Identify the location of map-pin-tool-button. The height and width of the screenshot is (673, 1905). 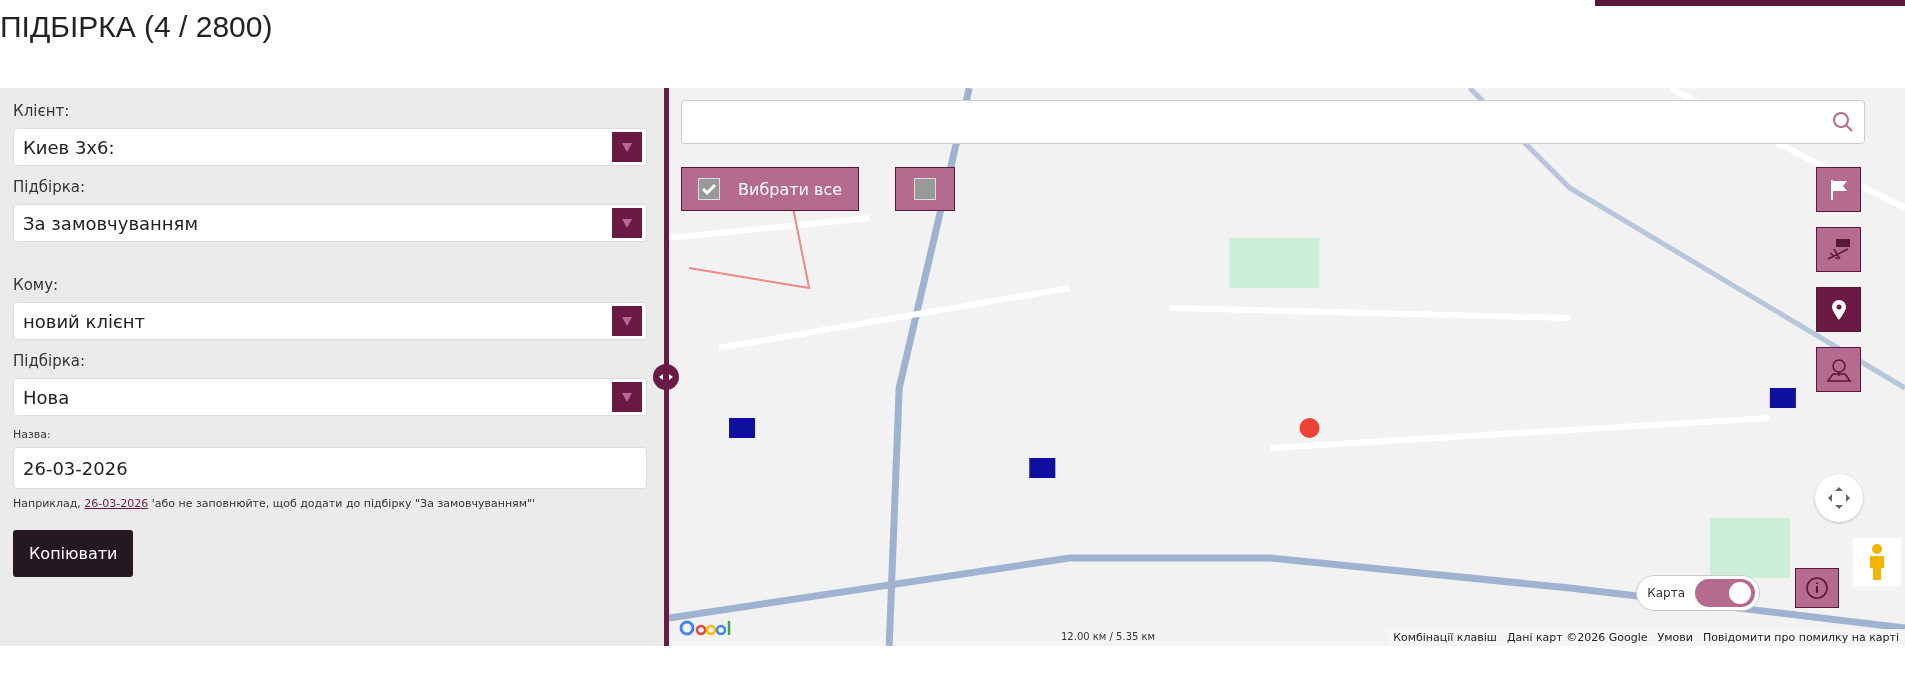
(1838, 369).